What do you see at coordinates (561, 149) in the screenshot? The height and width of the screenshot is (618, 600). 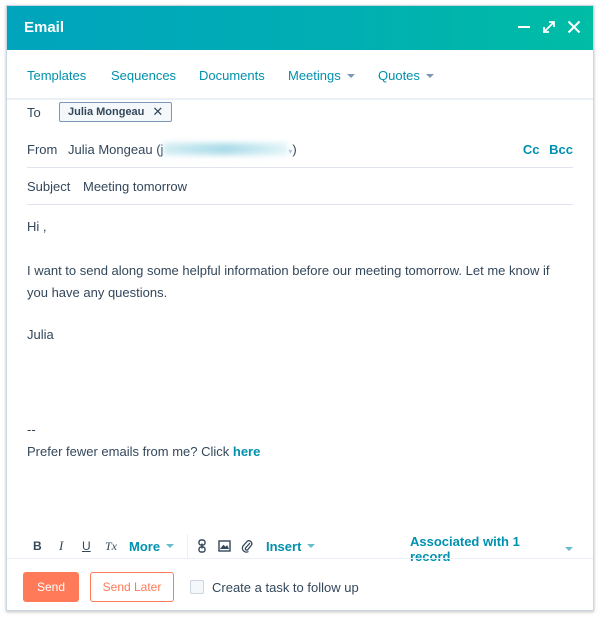 I see `bcc-link: Bcc` at bounding box center [561, 149].